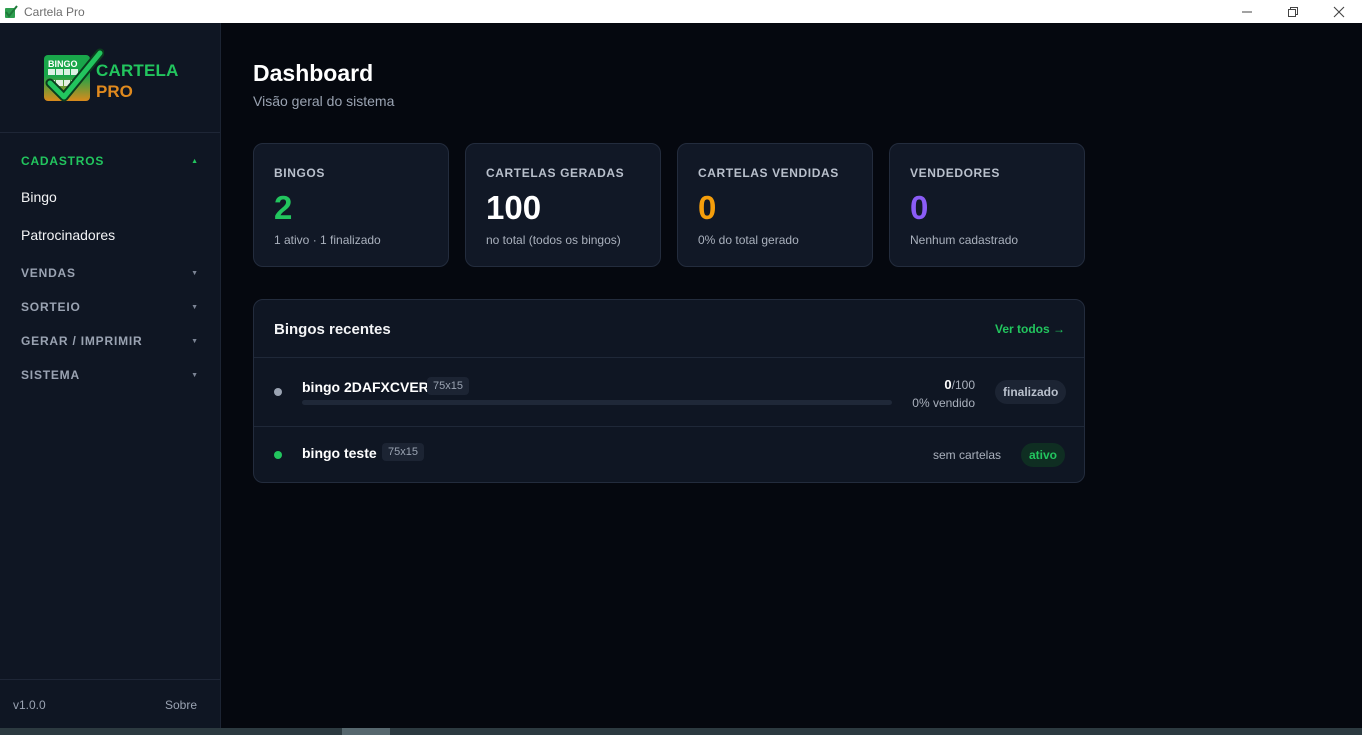 This screenshot has width=1362, height=735. Describe the element at coordinates (114, 91) in the screenshot. I see `logo-pro-text: PRO` at that location.